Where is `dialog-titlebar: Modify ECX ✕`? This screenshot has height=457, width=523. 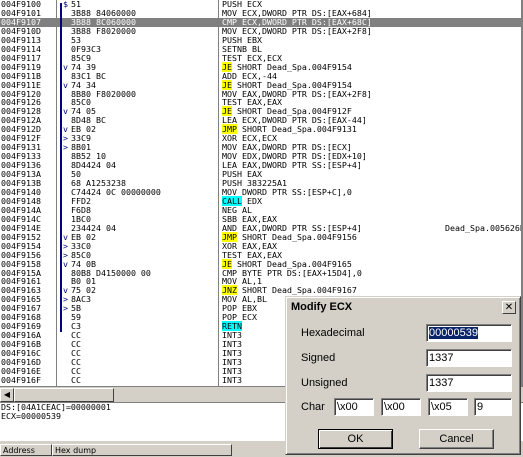 dialog-titlebar: Modify ECX ✕ is located at coordinates (403, 308).